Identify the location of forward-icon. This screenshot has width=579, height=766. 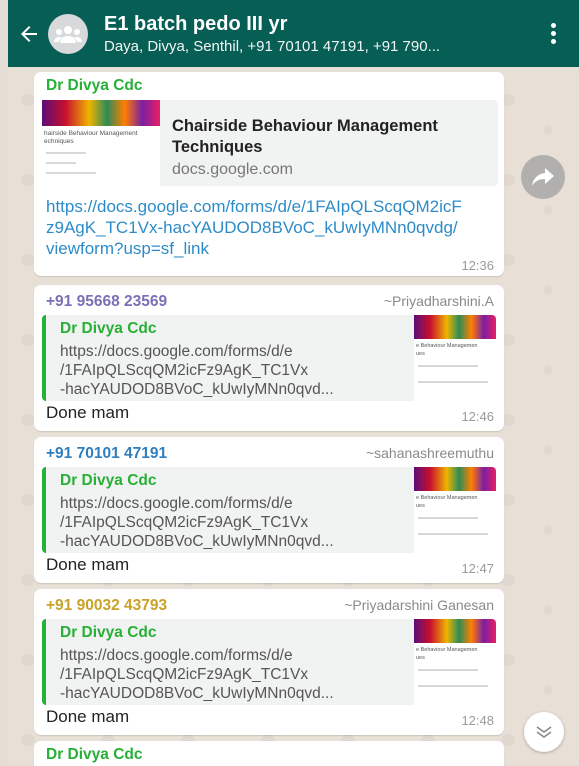
(543, 177).